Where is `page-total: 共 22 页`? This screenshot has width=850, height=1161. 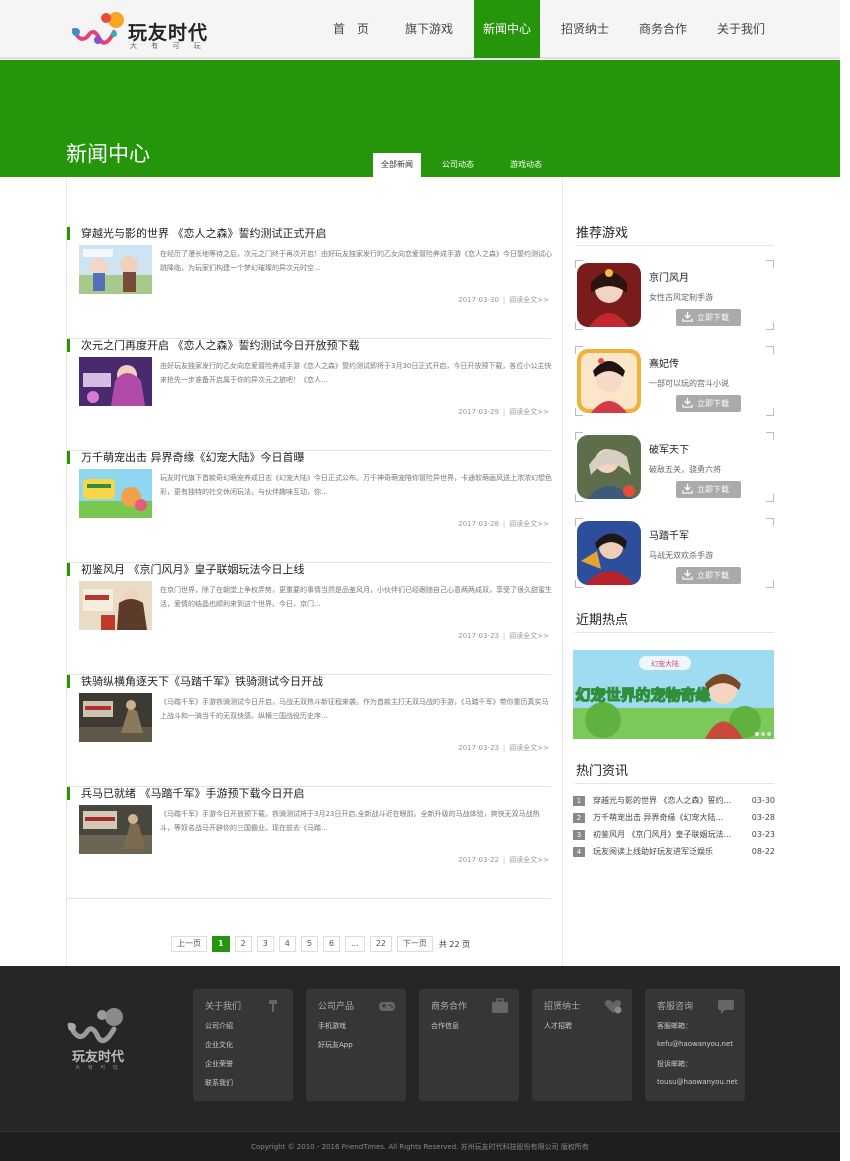 page-total: 共 22 页 is located at coordinates (454, 944).